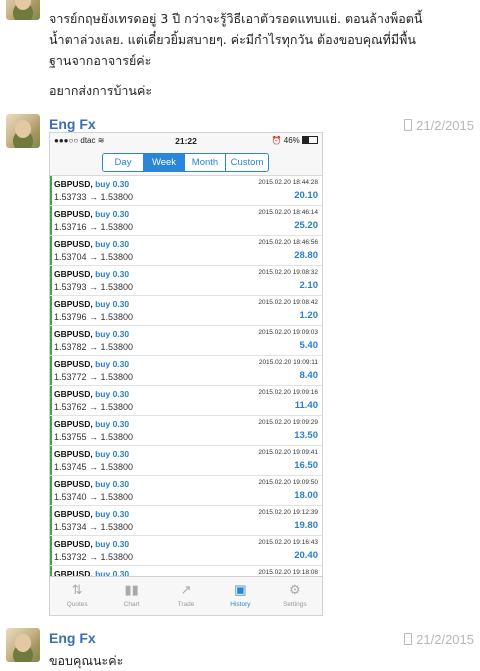 This screenshot has width=480, height=671. What do you see at coordinates (306, 555) in the screenshot?
I see `trade-profit: 20.40` at bounding box center [306, 555].